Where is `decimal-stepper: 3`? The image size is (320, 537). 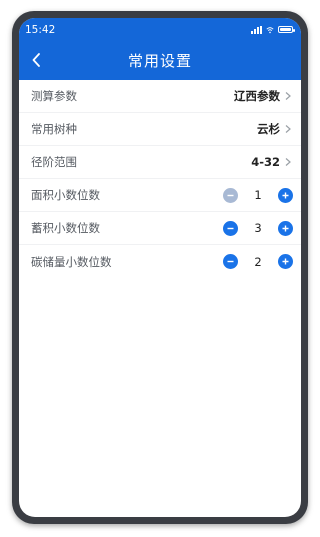 decimal-stepper: 3 is located at coordinates (258, 228).